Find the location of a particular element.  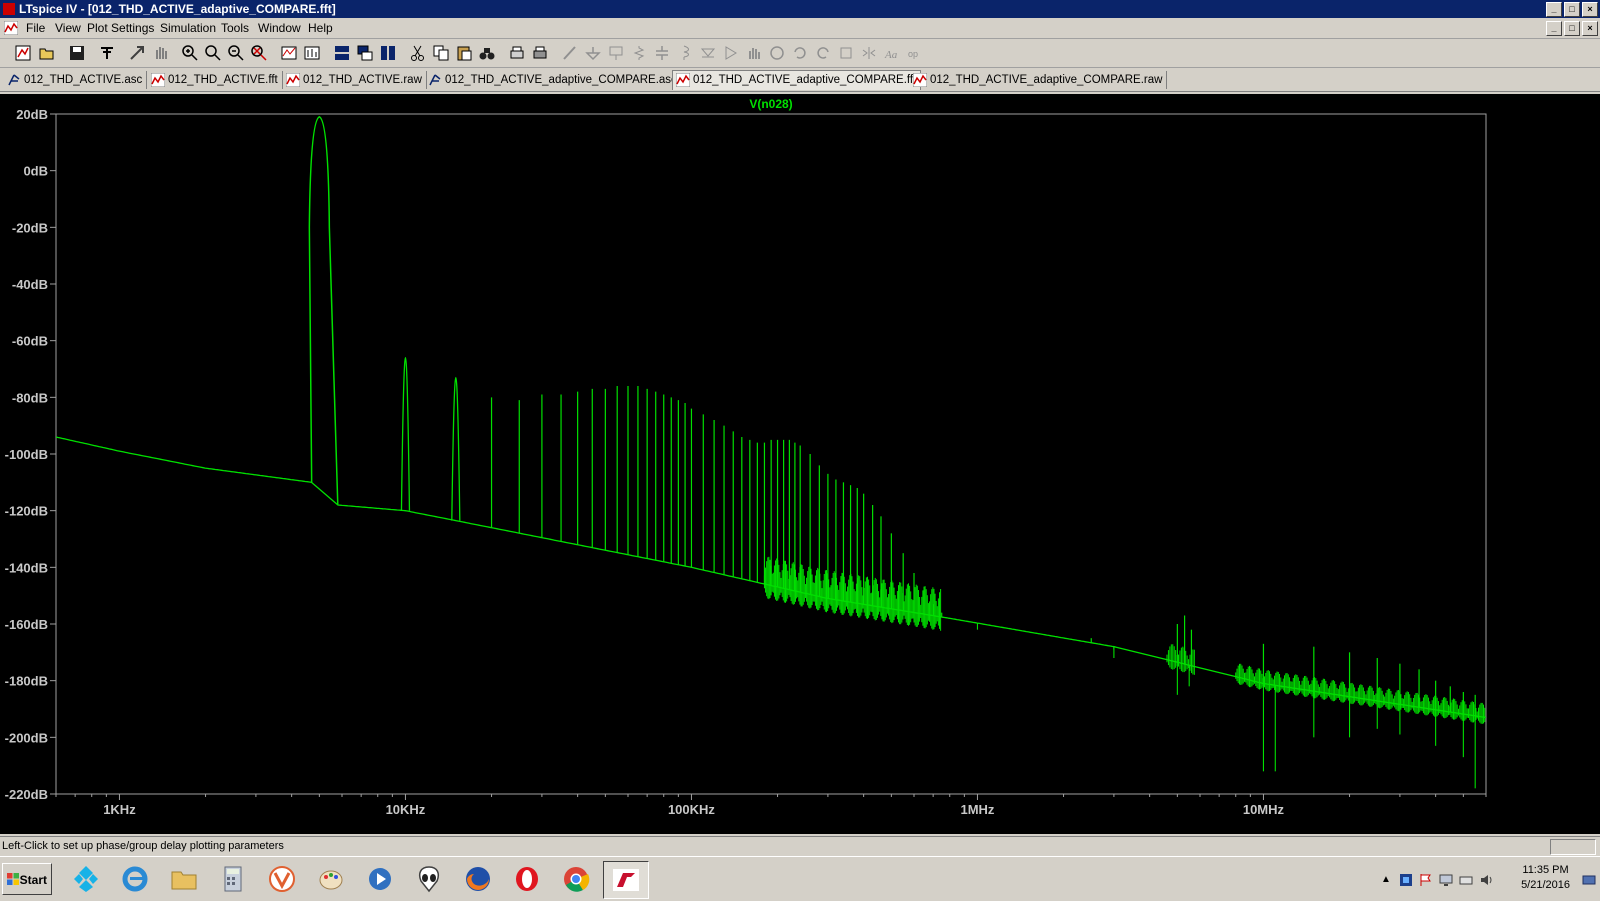

tab-label: 012_THD_ACTIVE.raw is located at coordinates (362, 80).